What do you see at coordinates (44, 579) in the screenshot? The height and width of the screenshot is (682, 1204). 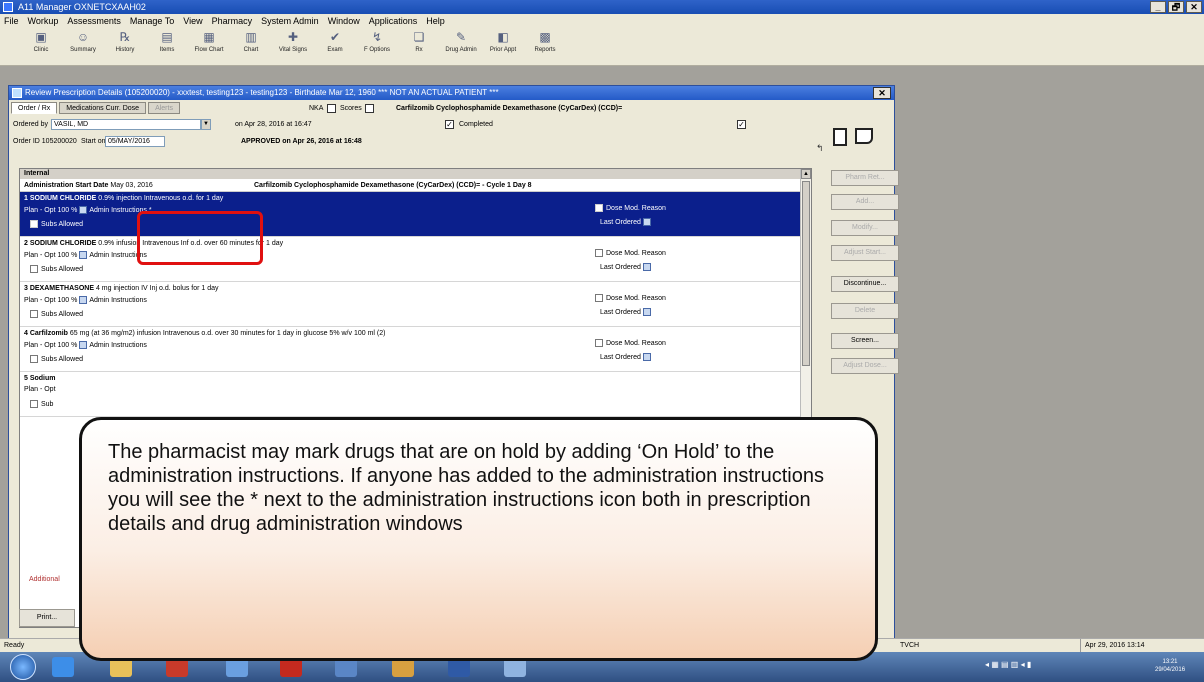 I see `additional-label: Additional` at bounding box center [44, 579].